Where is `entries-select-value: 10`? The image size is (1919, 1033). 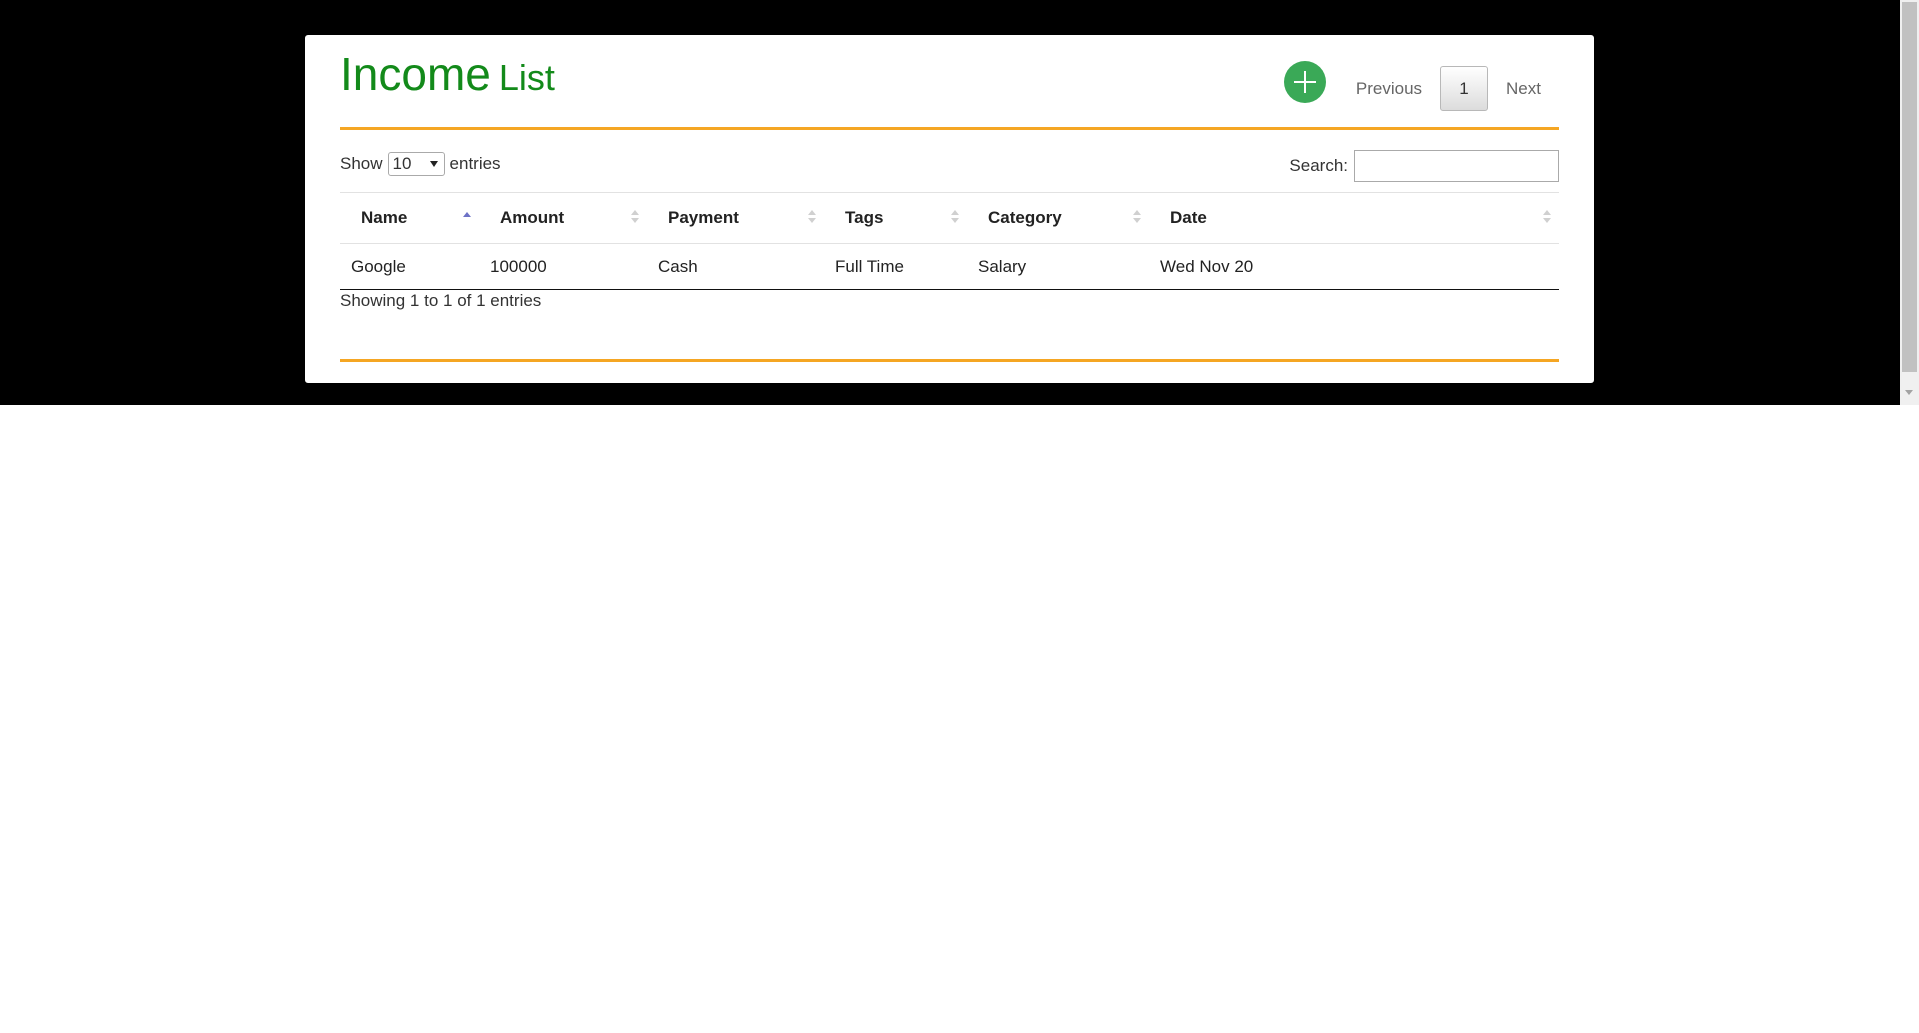
entries-select-value: 10 is located at coordinates (402, 163).